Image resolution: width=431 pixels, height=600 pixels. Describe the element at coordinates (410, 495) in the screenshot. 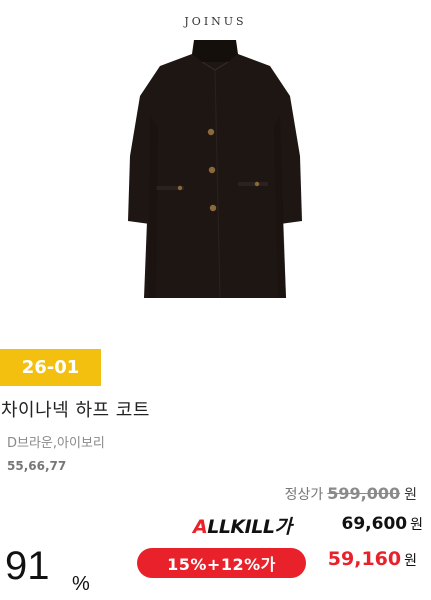

I see `currency-label: 원` at that location.